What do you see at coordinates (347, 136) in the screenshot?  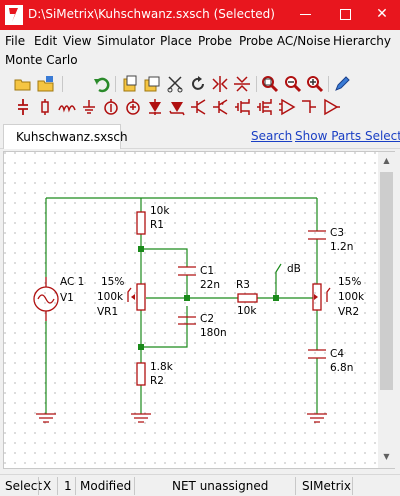 I see `show-parts-selector-link: Show Parts Selector` at bounding box center [347, 136].